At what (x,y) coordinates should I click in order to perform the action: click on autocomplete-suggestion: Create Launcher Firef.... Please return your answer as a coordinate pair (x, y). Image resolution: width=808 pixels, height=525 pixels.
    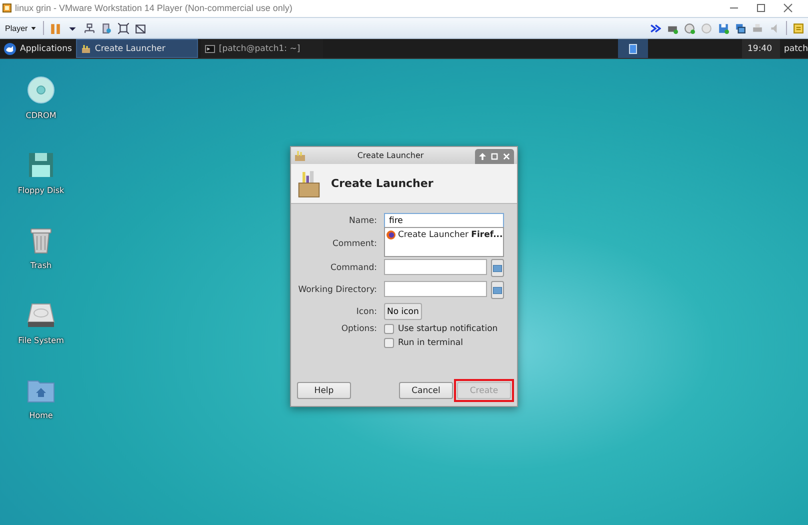
    Looking at the image, I should click on (450, 235).